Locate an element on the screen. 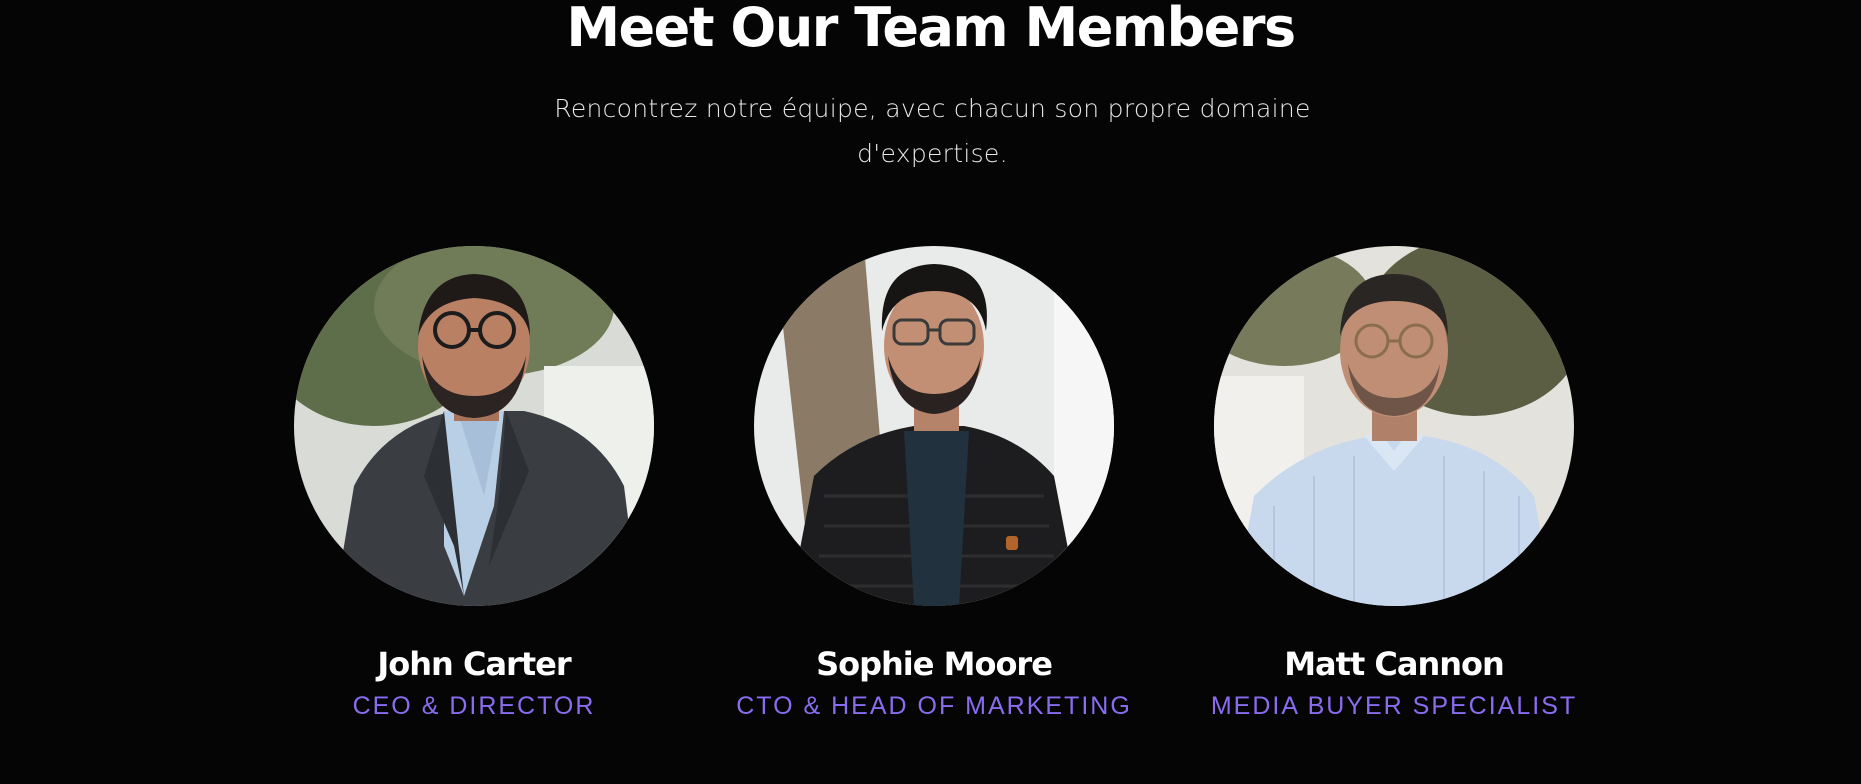 Image resolution: width=1861 pixels, height=784 pixels. section-title: Meet Our Team Members is located at coordinates (931, 29).